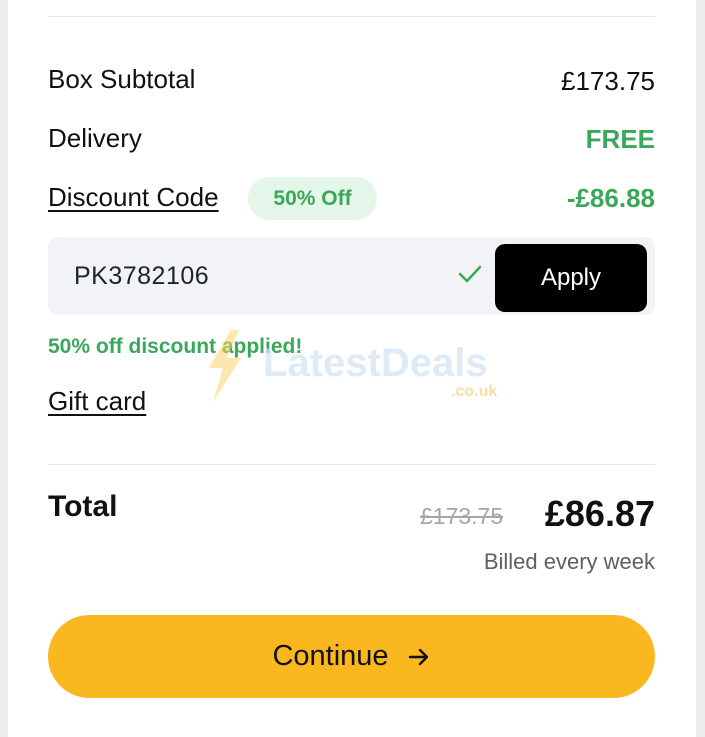 The image size is (705, 737). I want to click on discount-value: -£86.88, so click(610, 198).